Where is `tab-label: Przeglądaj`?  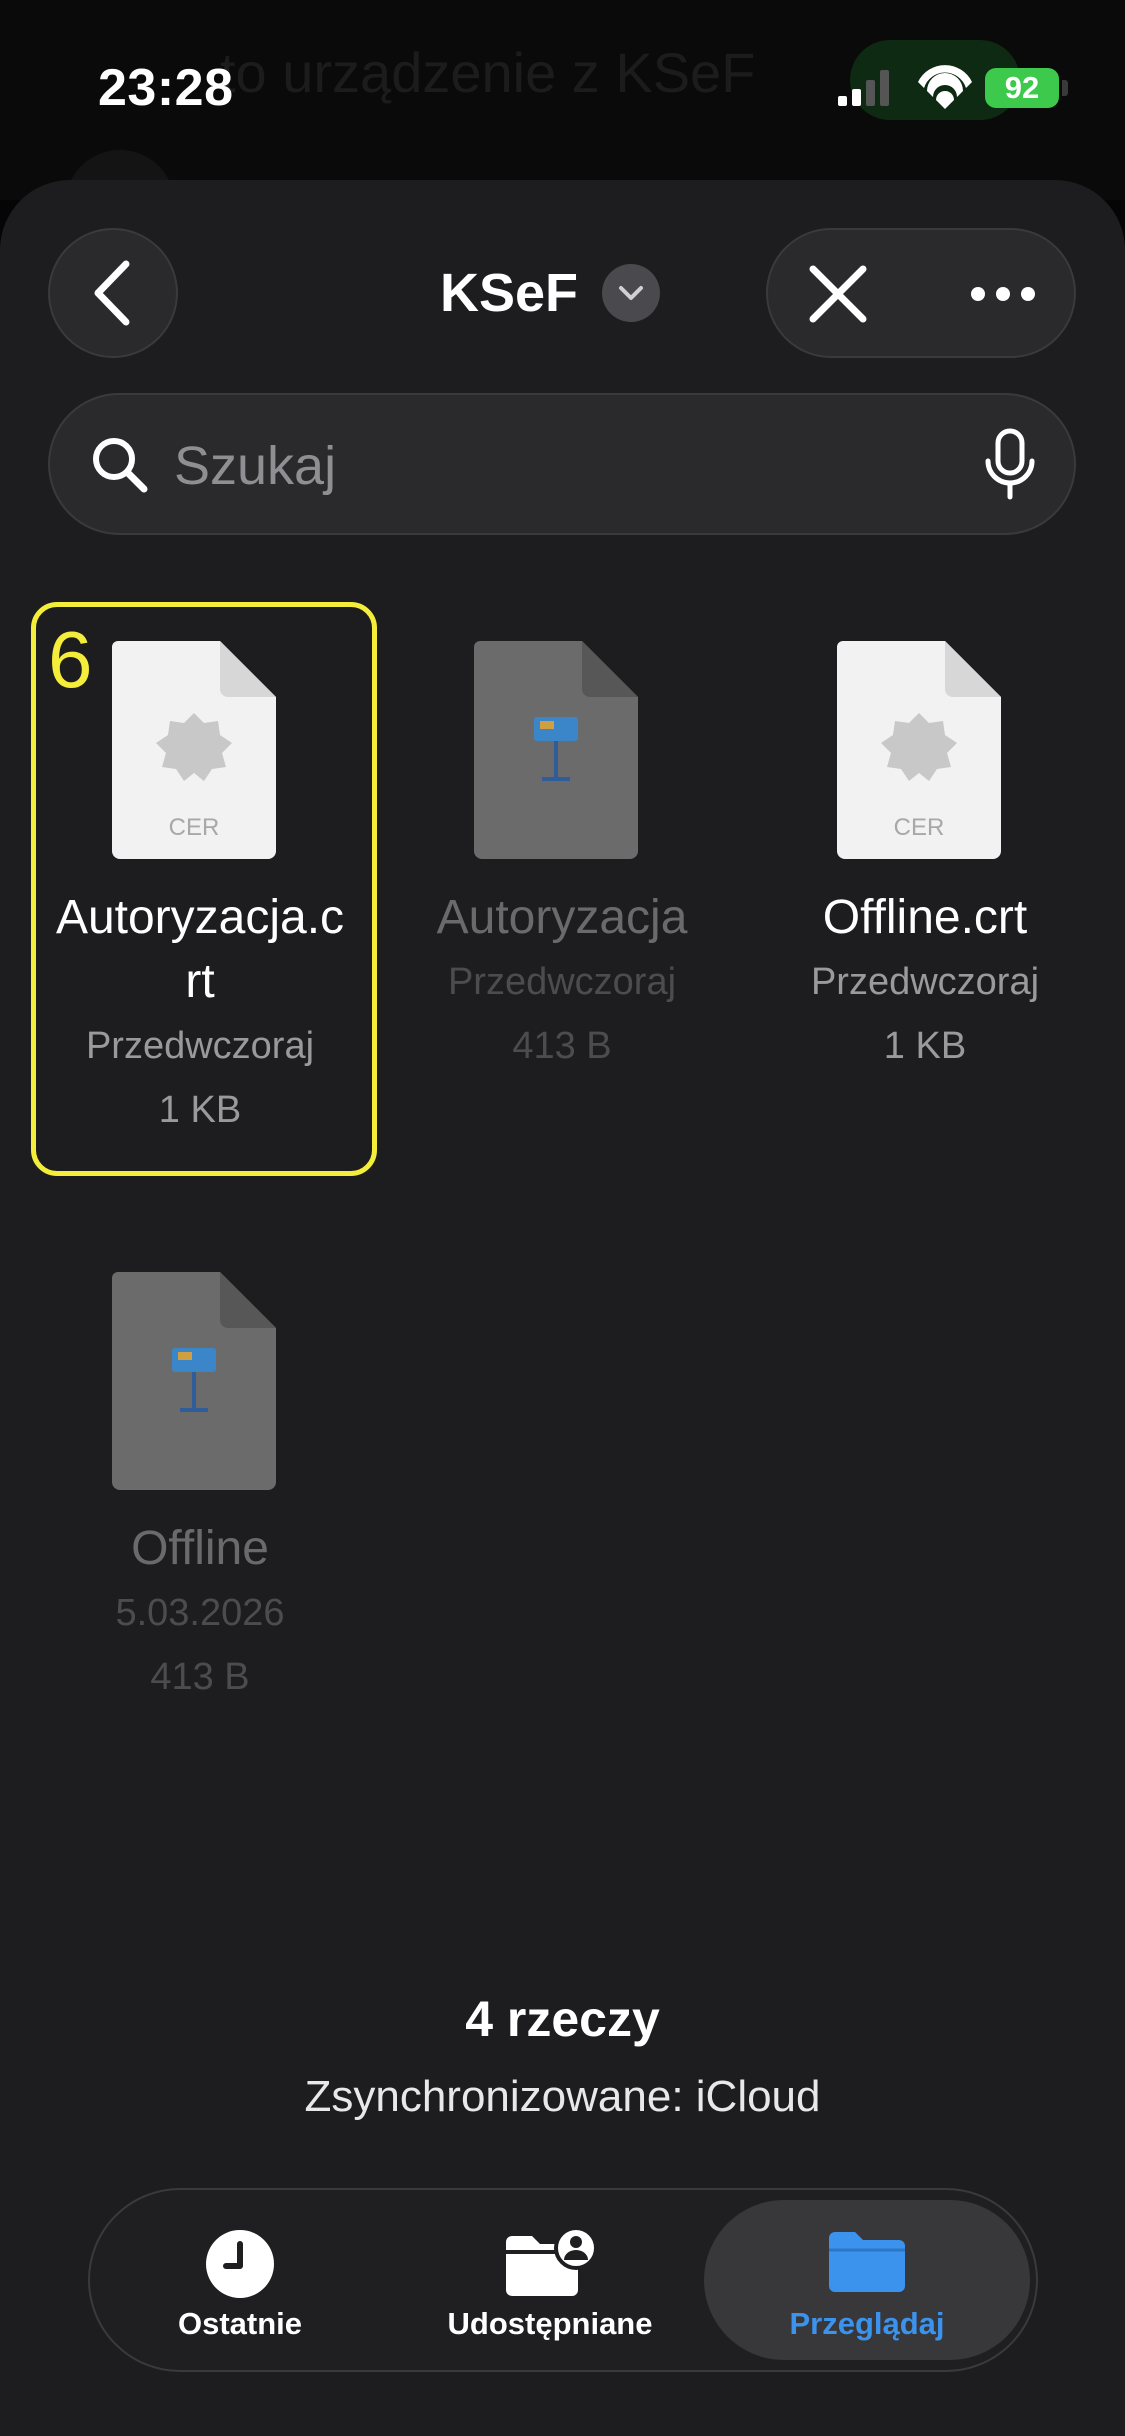
tab-label: Przeglądaj is located at coordinates (867, 2323).